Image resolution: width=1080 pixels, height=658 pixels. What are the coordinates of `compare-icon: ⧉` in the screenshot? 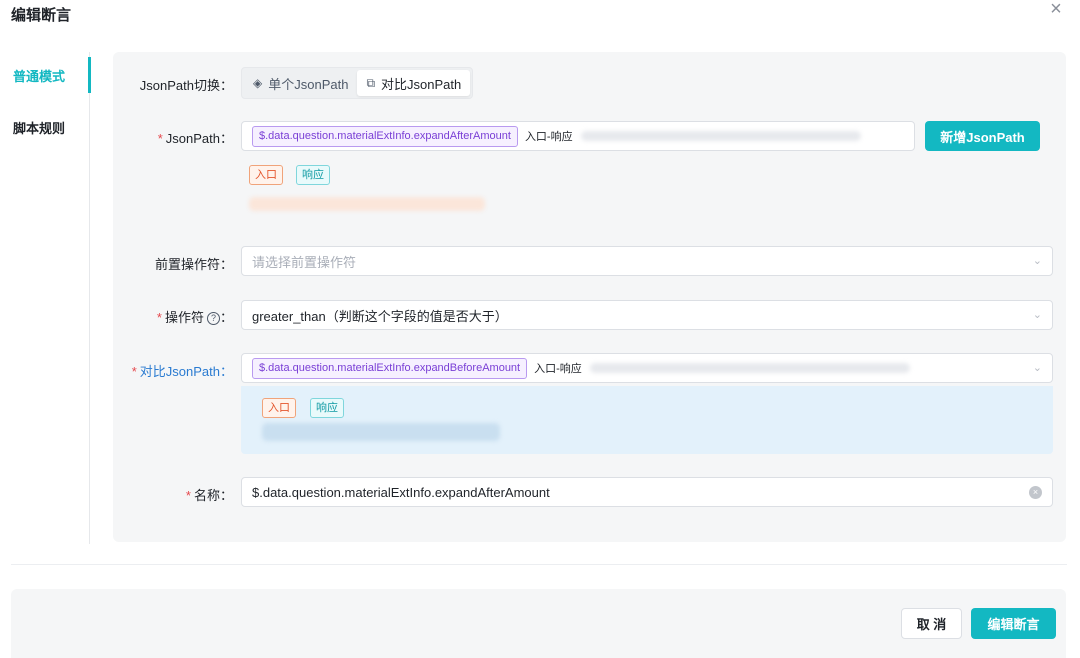 It's located at (371, 82).